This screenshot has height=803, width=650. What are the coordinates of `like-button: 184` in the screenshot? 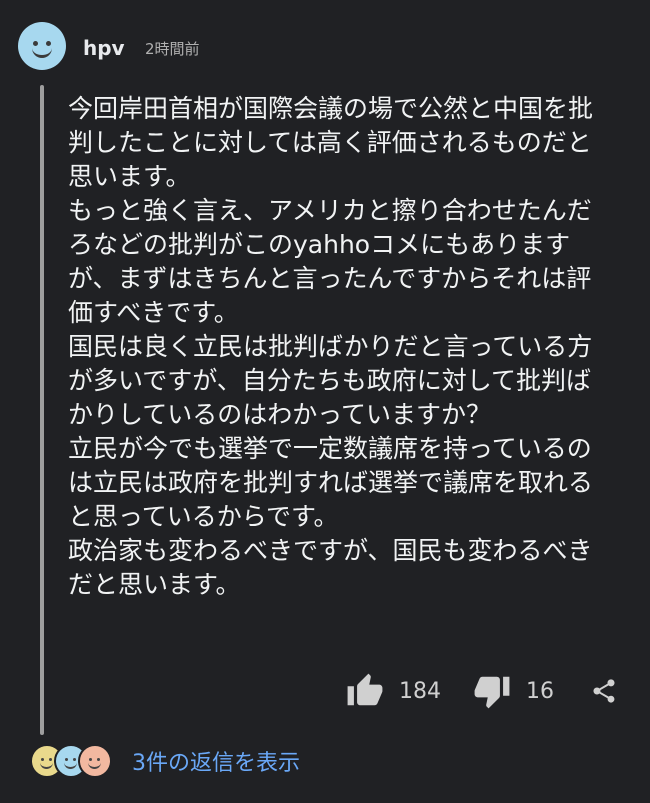 It's located at (393, 691).